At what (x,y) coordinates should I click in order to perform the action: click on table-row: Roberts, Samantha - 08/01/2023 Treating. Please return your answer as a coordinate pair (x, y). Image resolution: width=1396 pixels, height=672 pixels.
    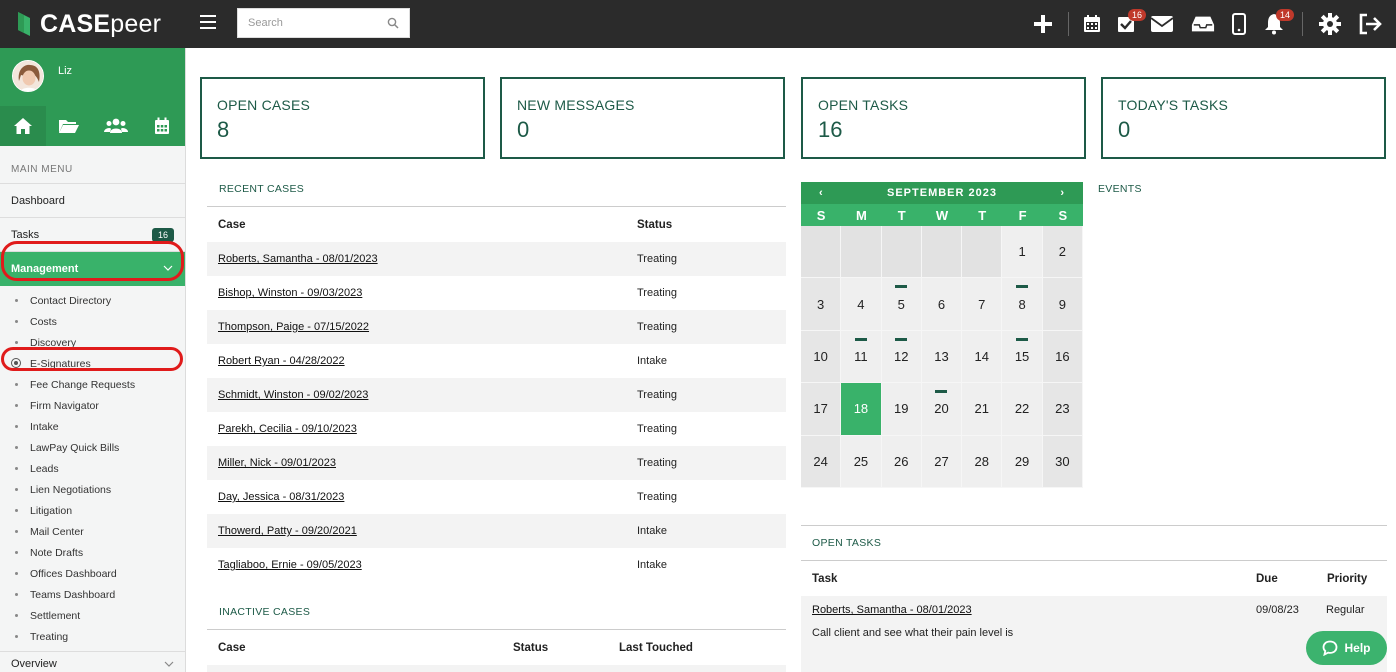
    Looking at the image, I should click on (496, 259).